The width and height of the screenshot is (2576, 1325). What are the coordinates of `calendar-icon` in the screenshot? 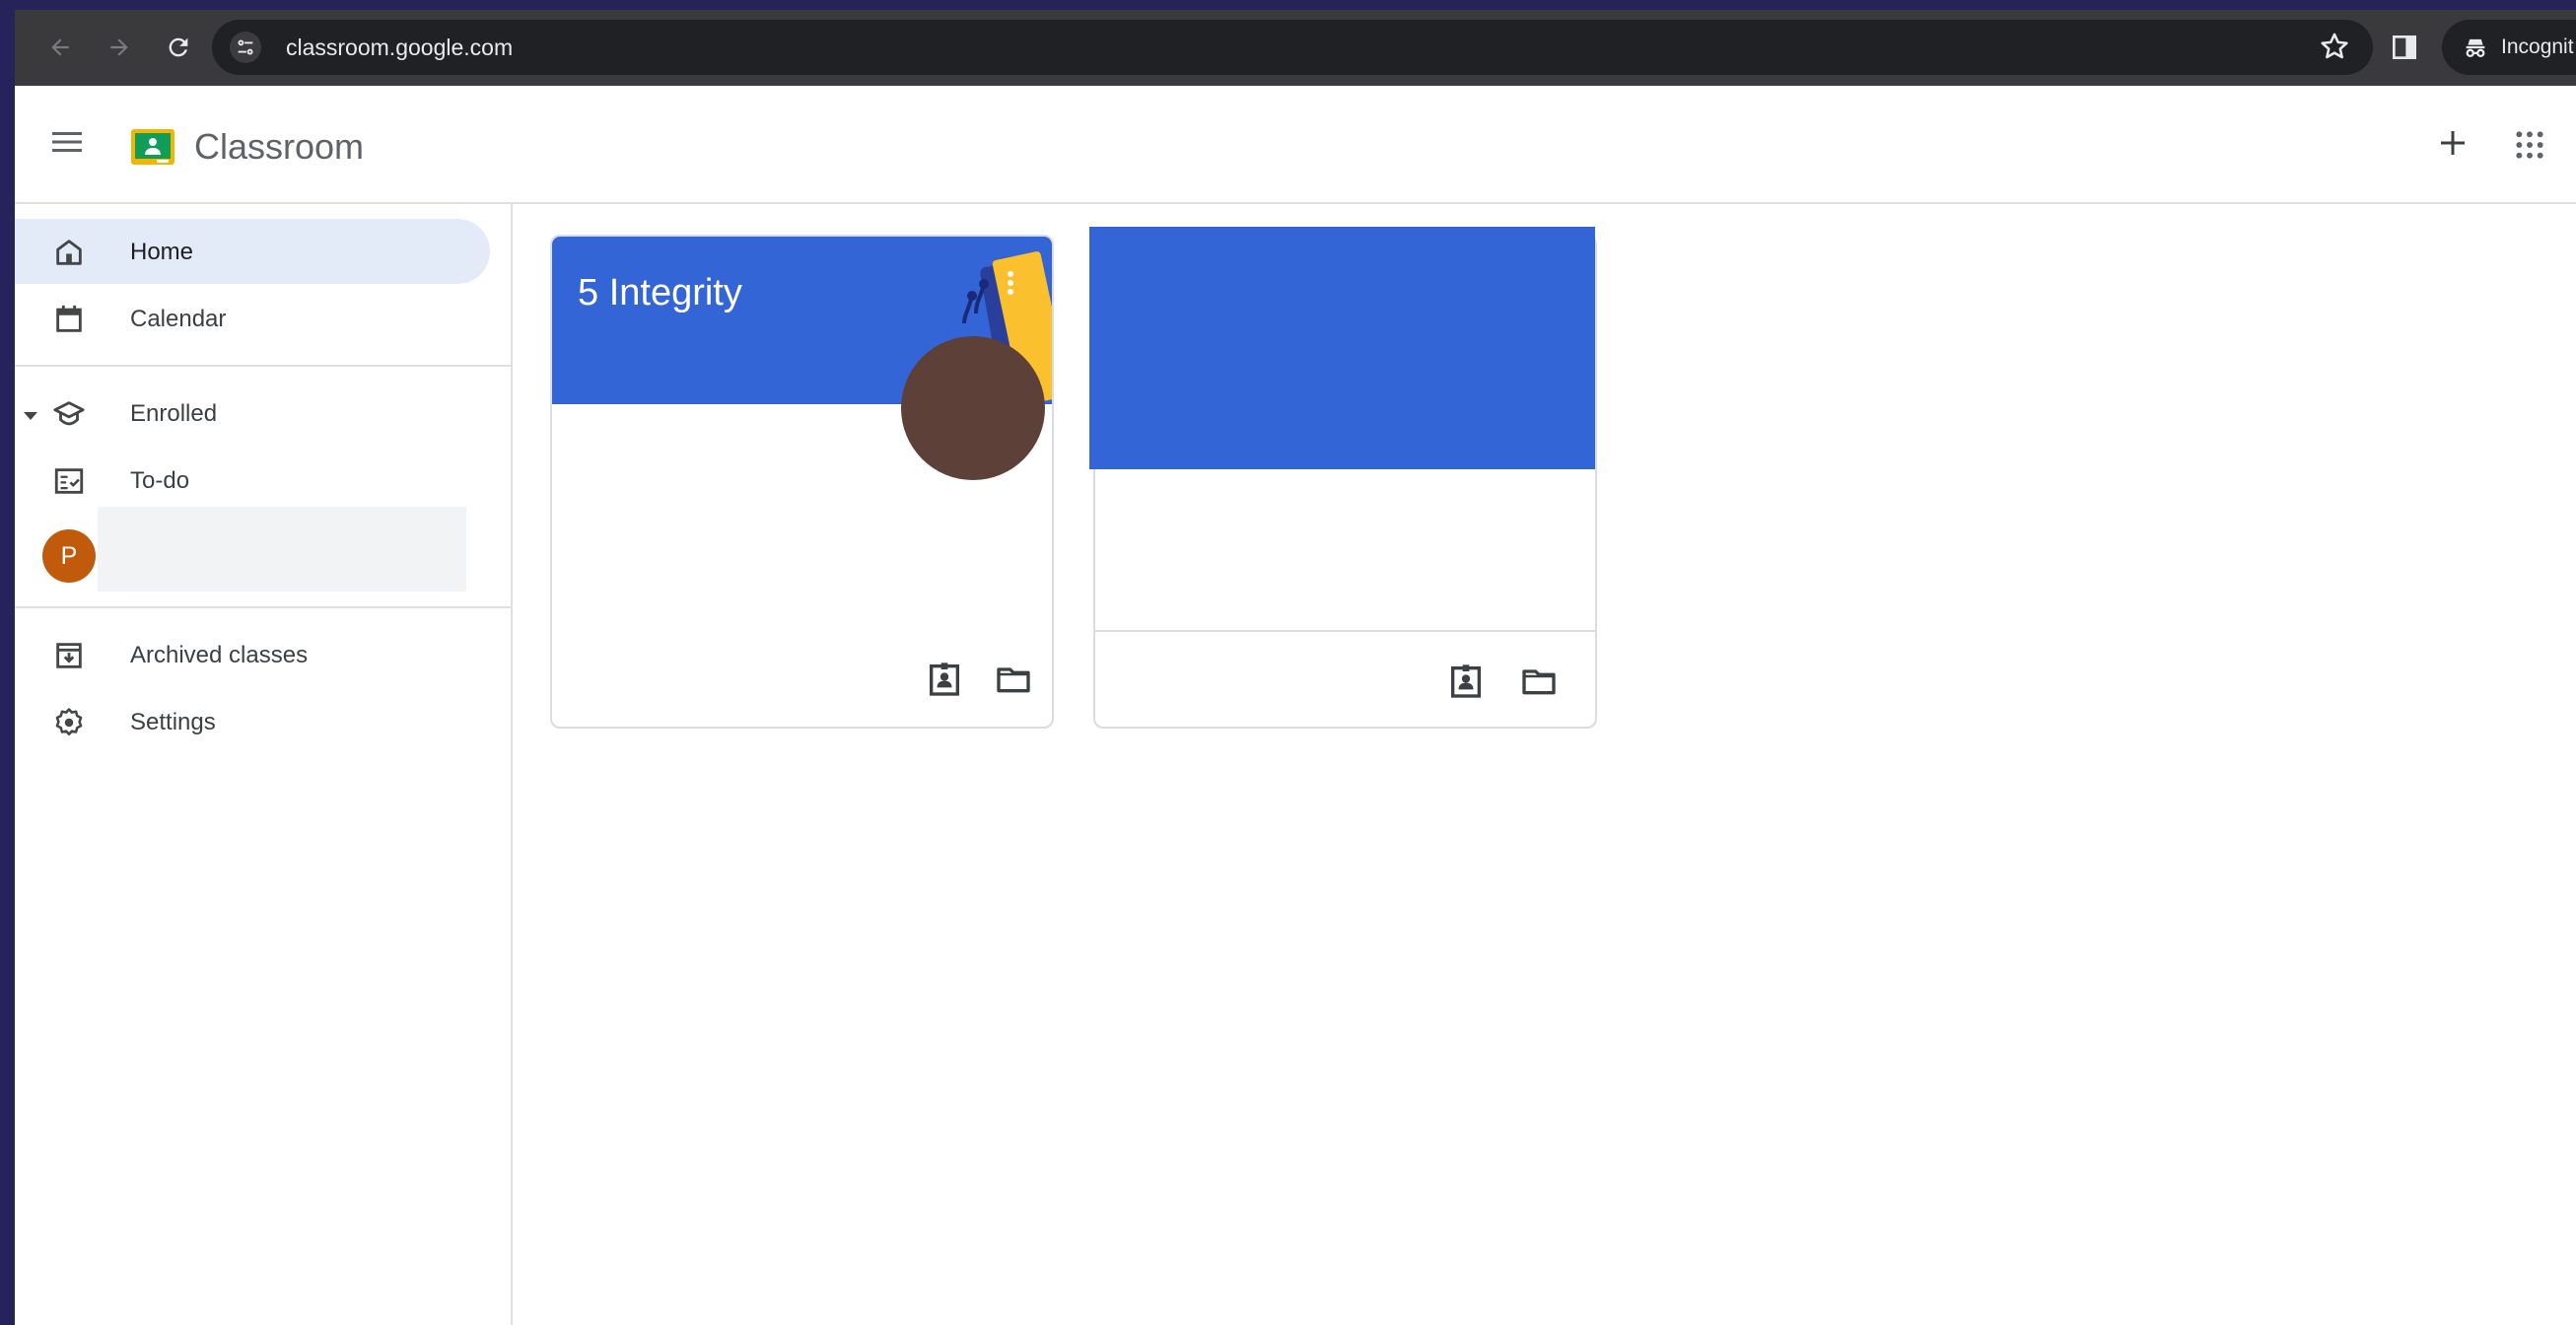 It's located at (69, 318).